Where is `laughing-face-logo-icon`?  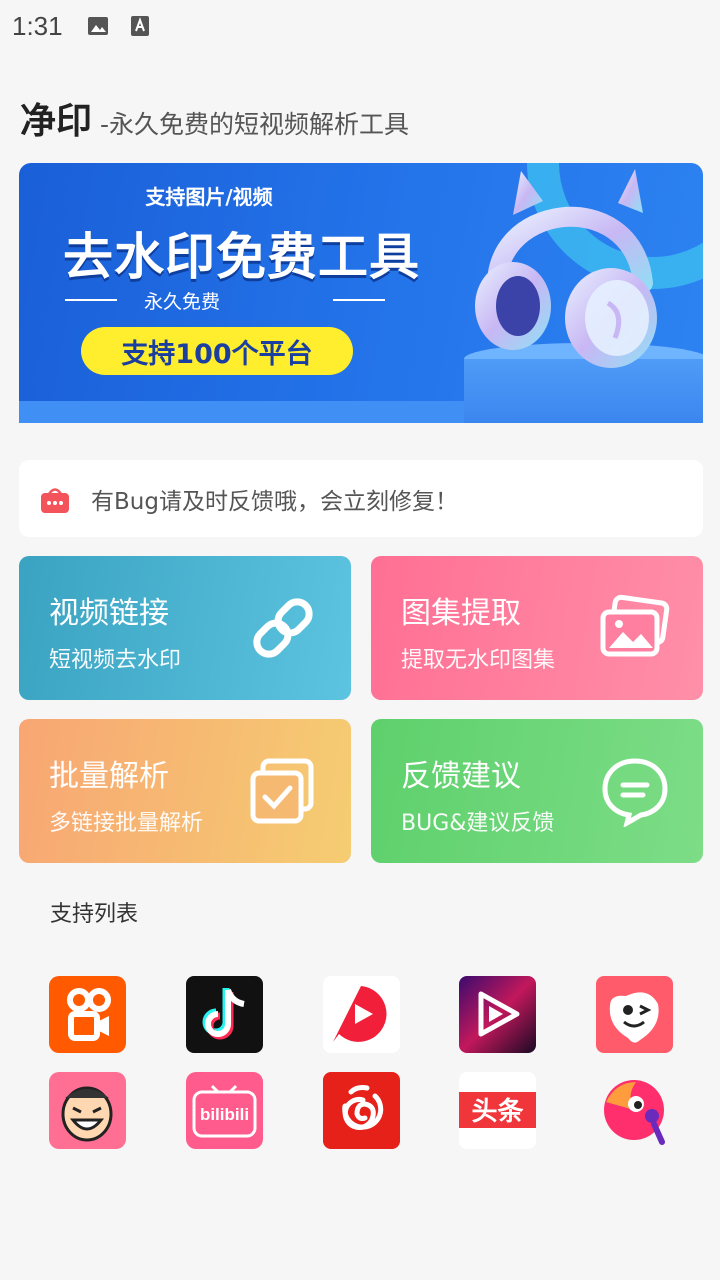 laughing-face-logo-icon is located at coordinates (87, 1110).